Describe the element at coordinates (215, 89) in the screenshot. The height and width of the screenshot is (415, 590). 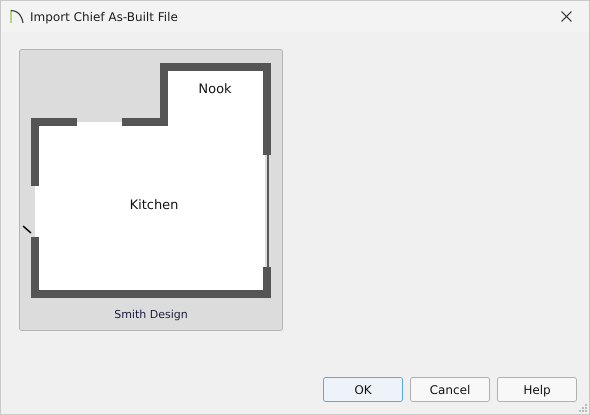
I see `room-label: Nook` at that location.